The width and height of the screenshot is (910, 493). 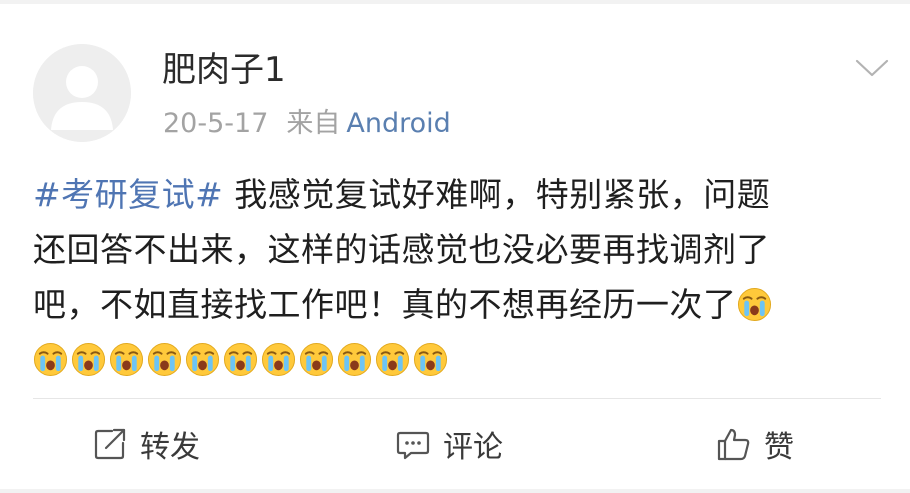 I want to click on post-text-line-2: 还回答不出来，这样的话感觉也没必要再找调剂了, so click(x=401, y=249).